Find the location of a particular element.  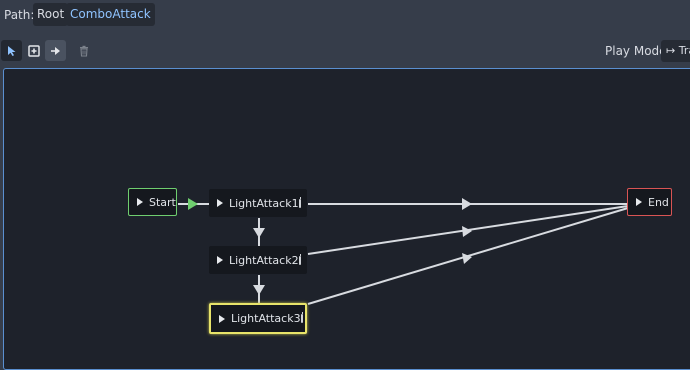

path-bar: Path: Root ComboAttack is located at coordinates (345, 15).